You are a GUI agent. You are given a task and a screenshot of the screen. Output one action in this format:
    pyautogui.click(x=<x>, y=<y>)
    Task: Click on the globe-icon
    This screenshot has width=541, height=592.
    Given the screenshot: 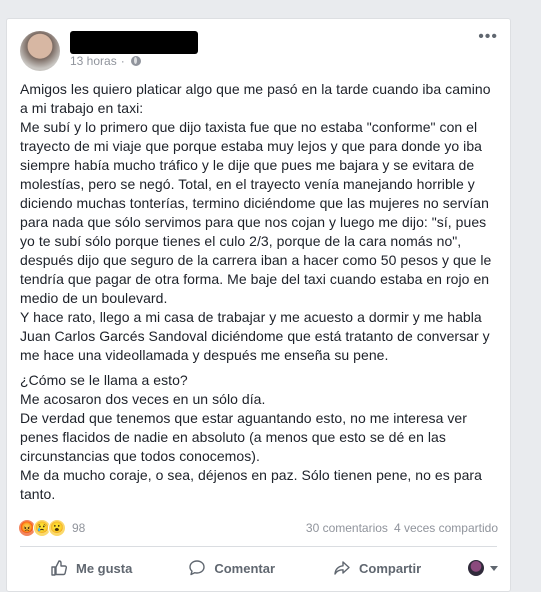 What is the action you would take?
    pyautogui.click(x=135, y=61)
    